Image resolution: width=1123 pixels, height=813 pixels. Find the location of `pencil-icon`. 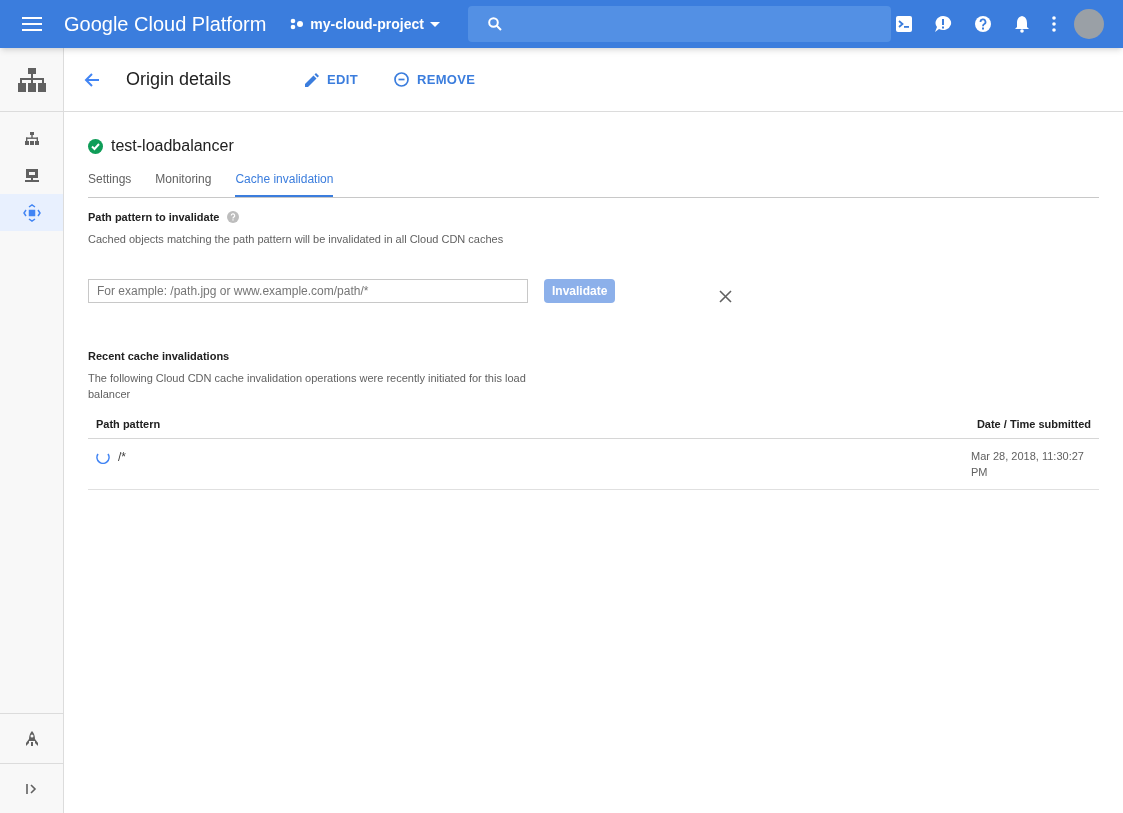

pencil-icon is located at coordinates (312, 79).